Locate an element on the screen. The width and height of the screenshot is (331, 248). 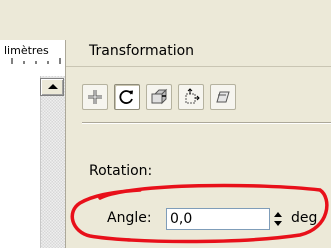
scale-mirror-button is located at coordinates (159, 97).